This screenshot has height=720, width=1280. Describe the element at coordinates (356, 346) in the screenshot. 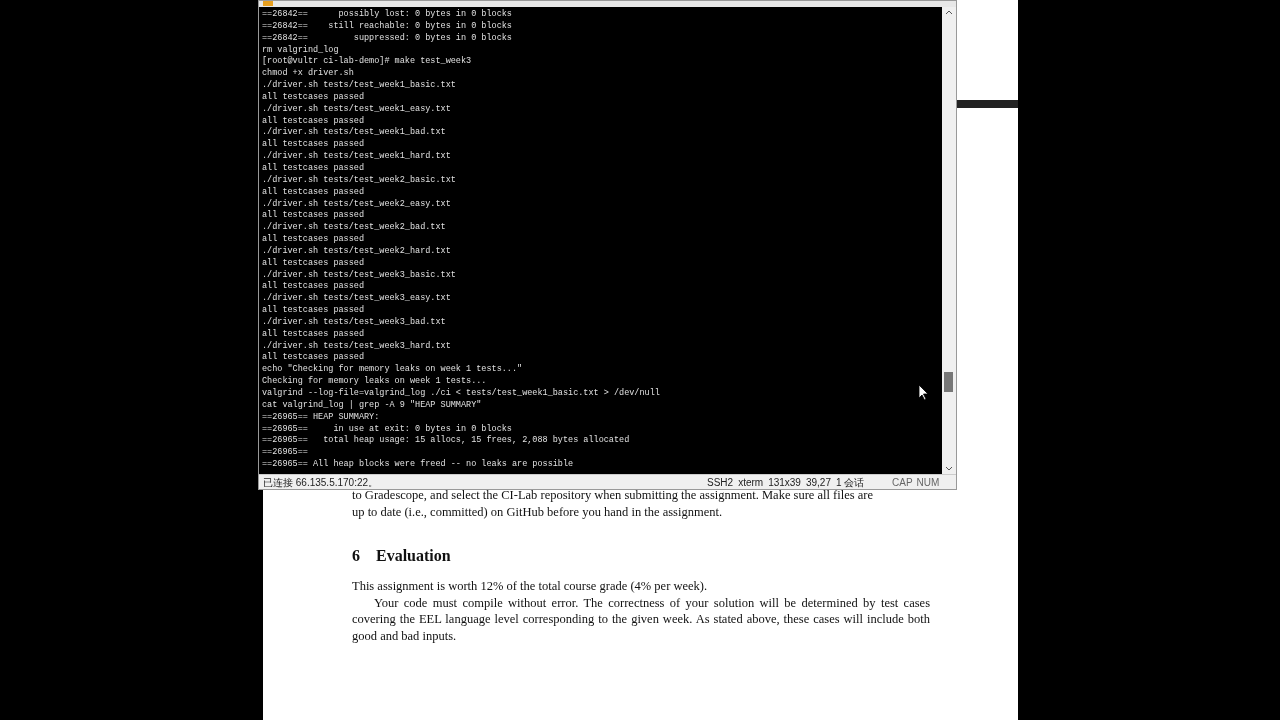

I see `terminal-line: ./driver.sh tests/test_week3_hard.txt` at that location.